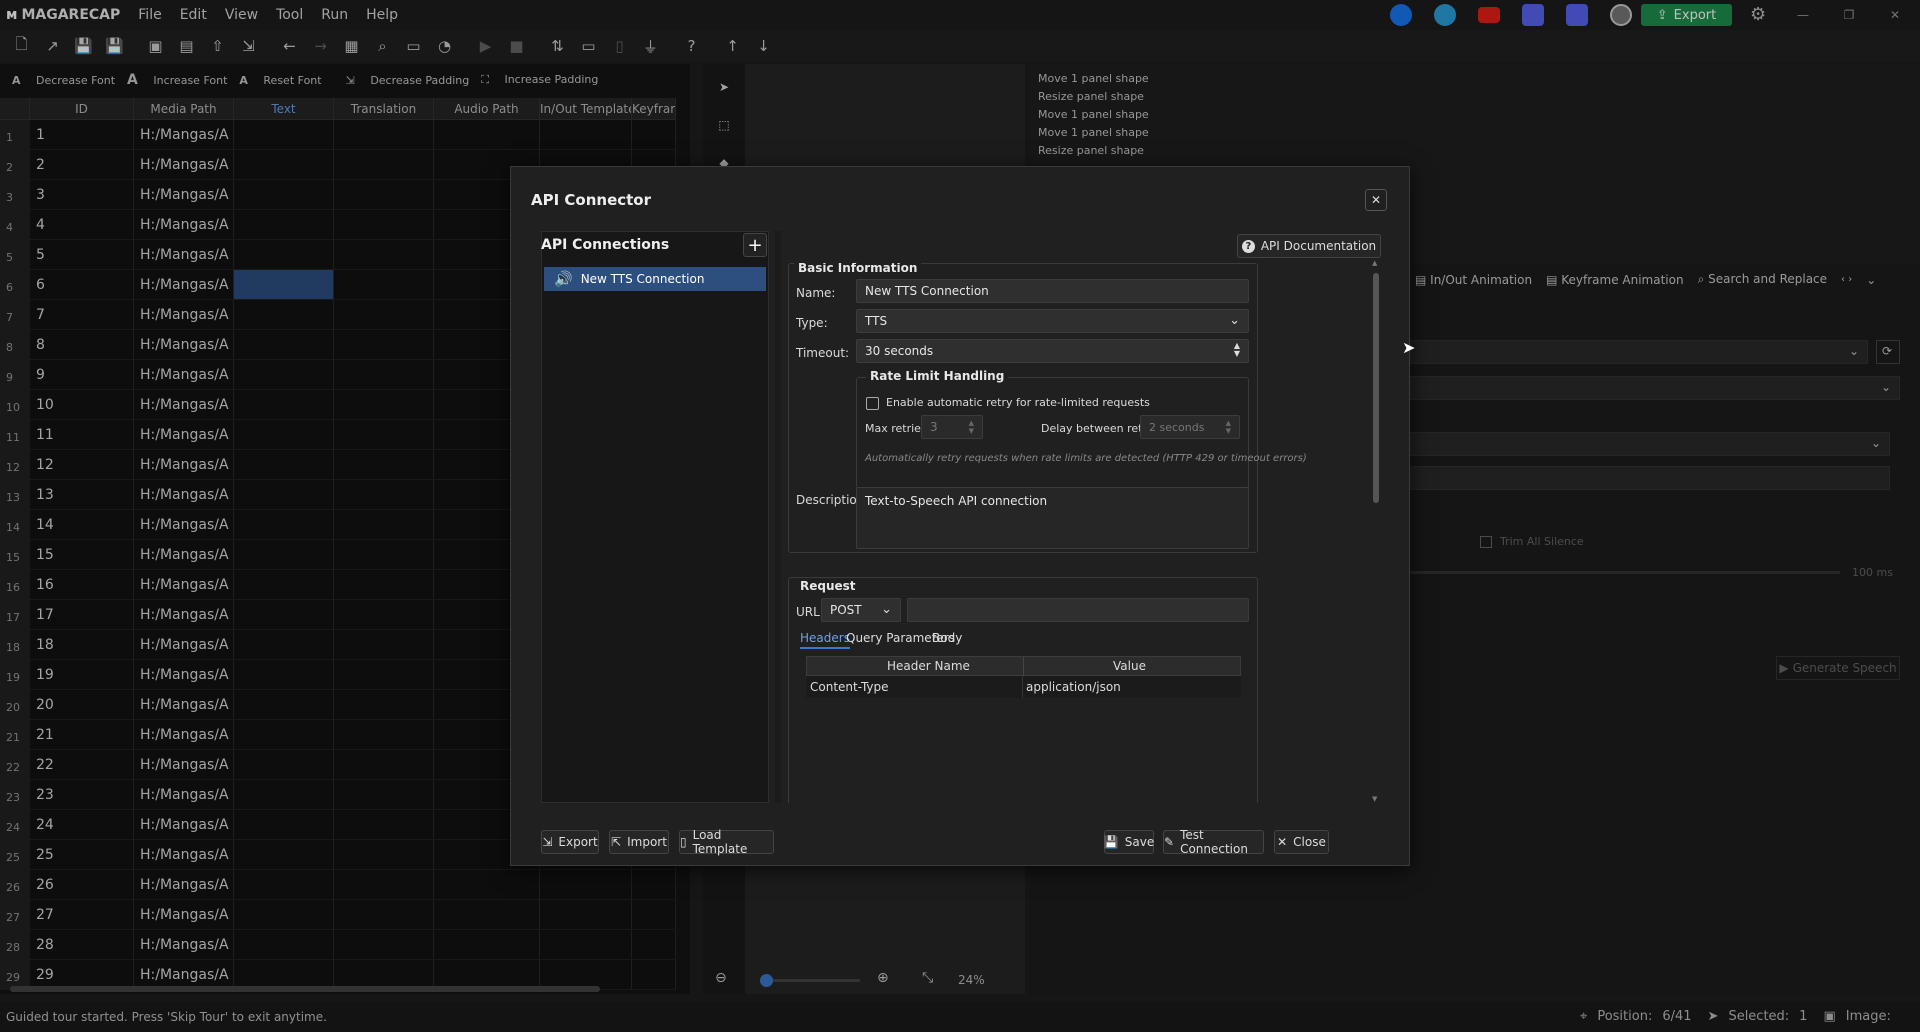 The height and width of the screenshot is (1032, 1920). I want to click on document-icon: ▯, so click(683, 842).